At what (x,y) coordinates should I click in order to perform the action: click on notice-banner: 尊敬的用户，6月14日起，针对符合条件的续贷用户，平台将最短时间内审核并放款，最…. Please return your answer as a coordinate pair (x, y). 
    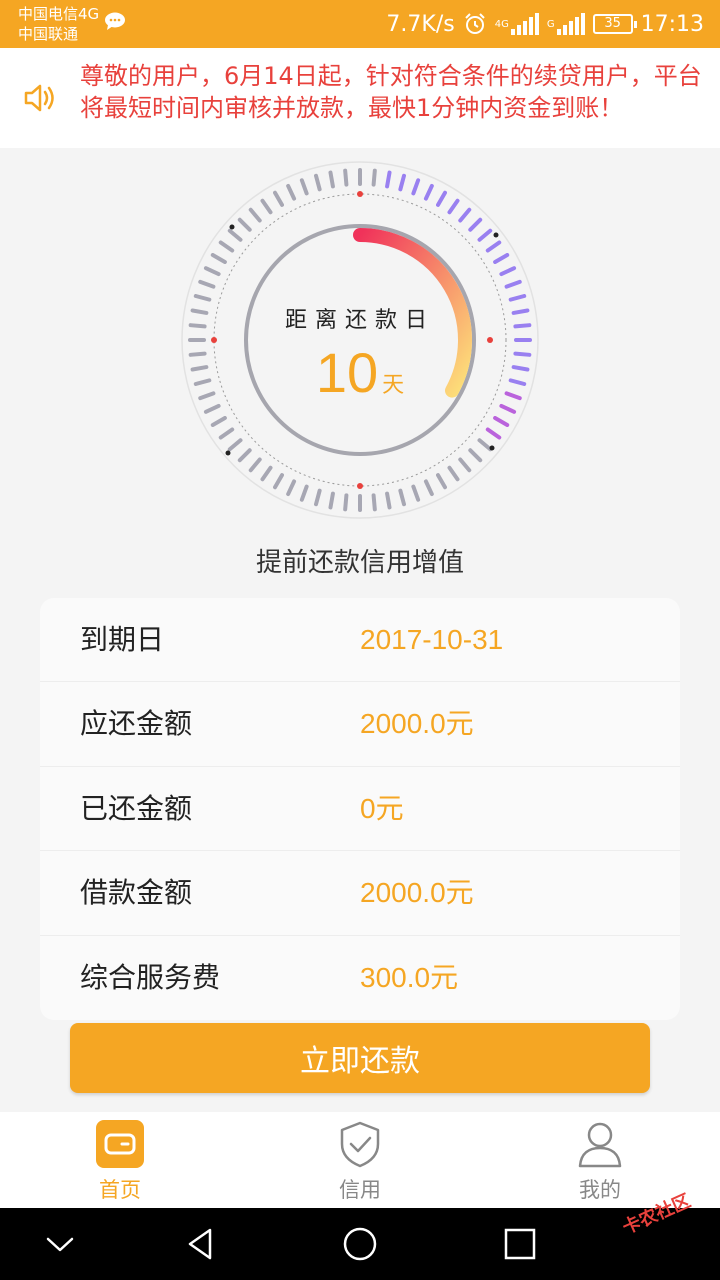
    Looking at the image, I should click on (360, 98).